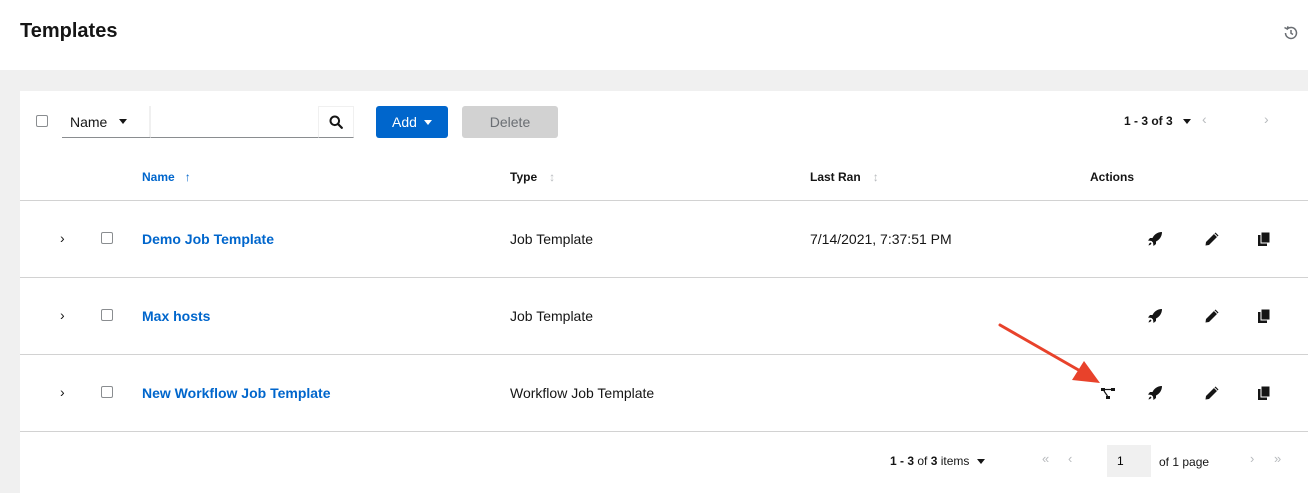  I want to click on pagination-total: 3, so click(934, 461).